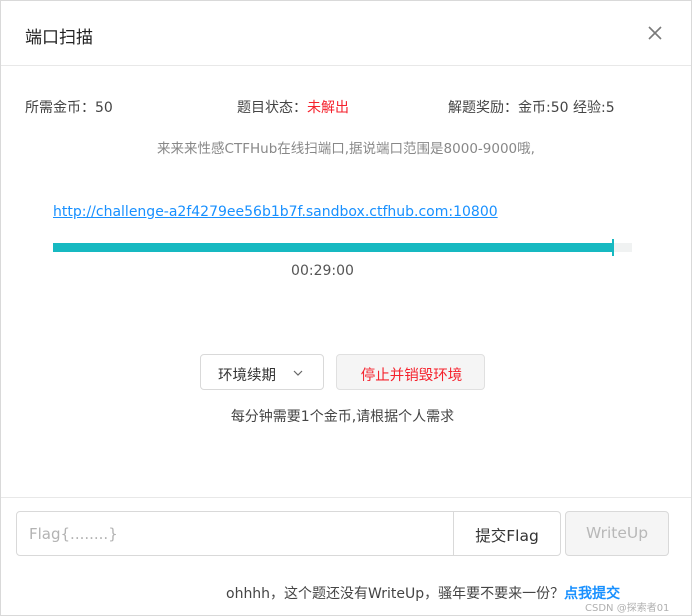  I want to click on stop-destroy-environment-button: 停止并销毁环境, so click(410, 372).